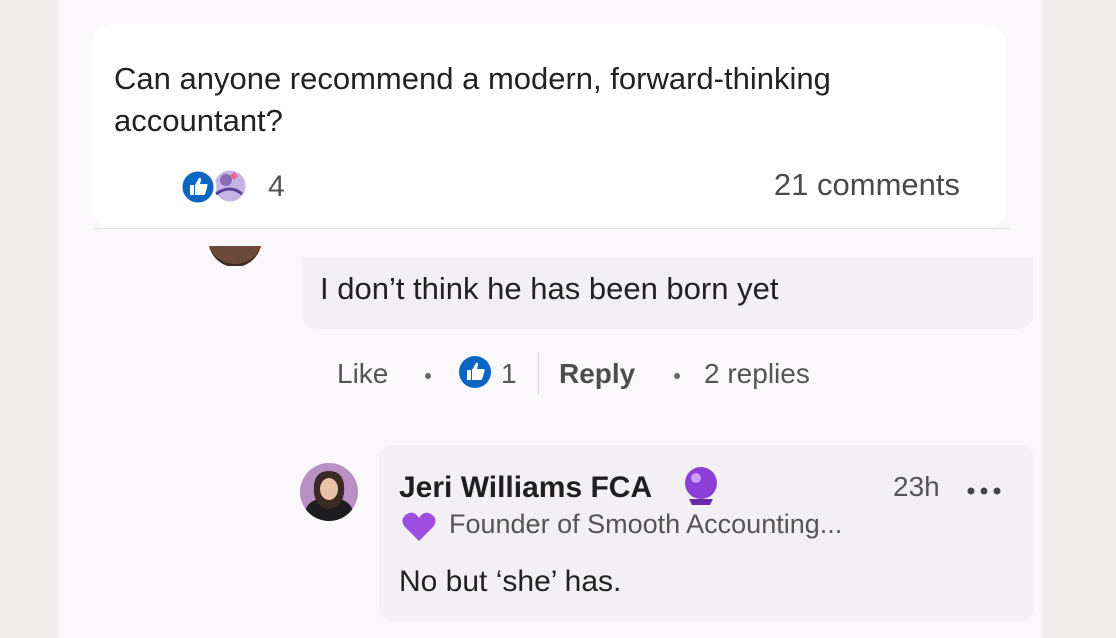 Image resolution: width=1116 pixels, height=638 pixels. I want to click on more-options-icon, so click(984, 491).